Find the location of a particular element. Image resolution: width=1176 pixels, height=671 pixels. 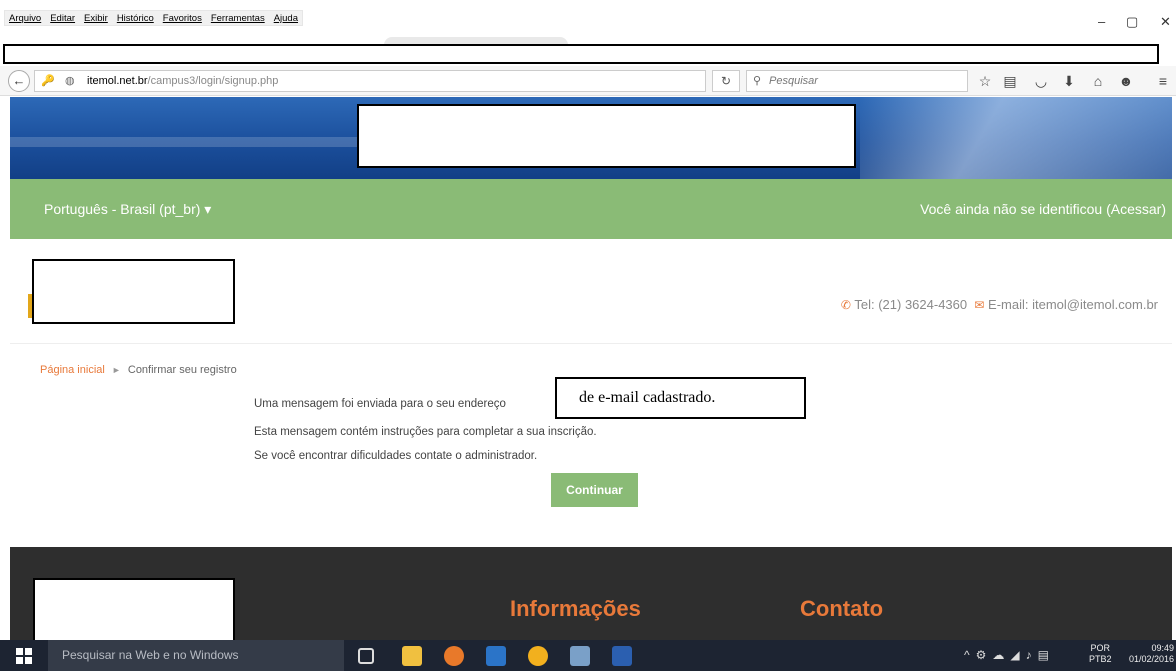

phone-icon: ✆ is located at coordinates (845, 305).